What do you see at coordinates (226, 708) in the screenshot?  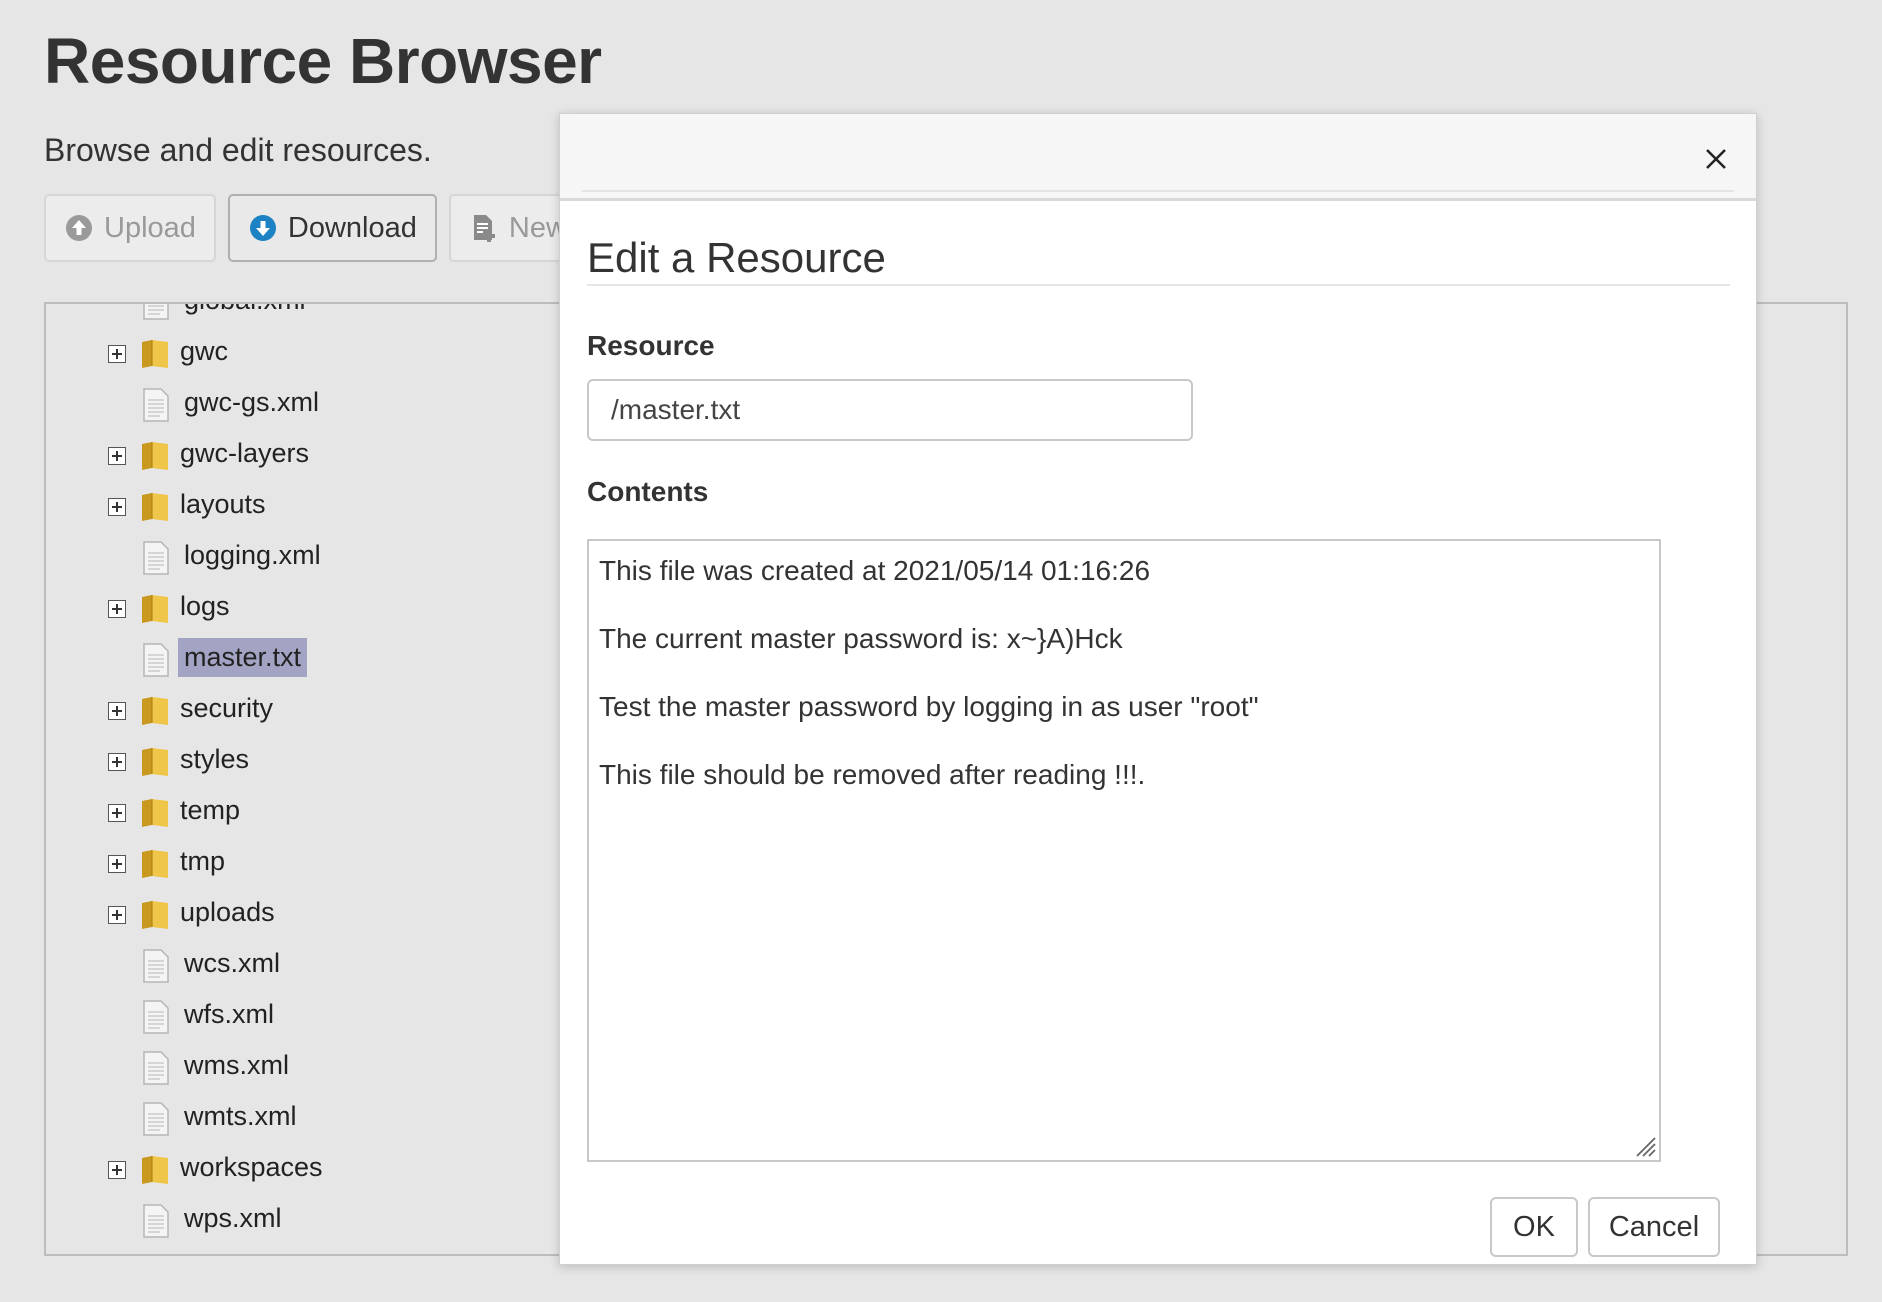 I see `tree-item-label: security` at bounding box center [226, 708].